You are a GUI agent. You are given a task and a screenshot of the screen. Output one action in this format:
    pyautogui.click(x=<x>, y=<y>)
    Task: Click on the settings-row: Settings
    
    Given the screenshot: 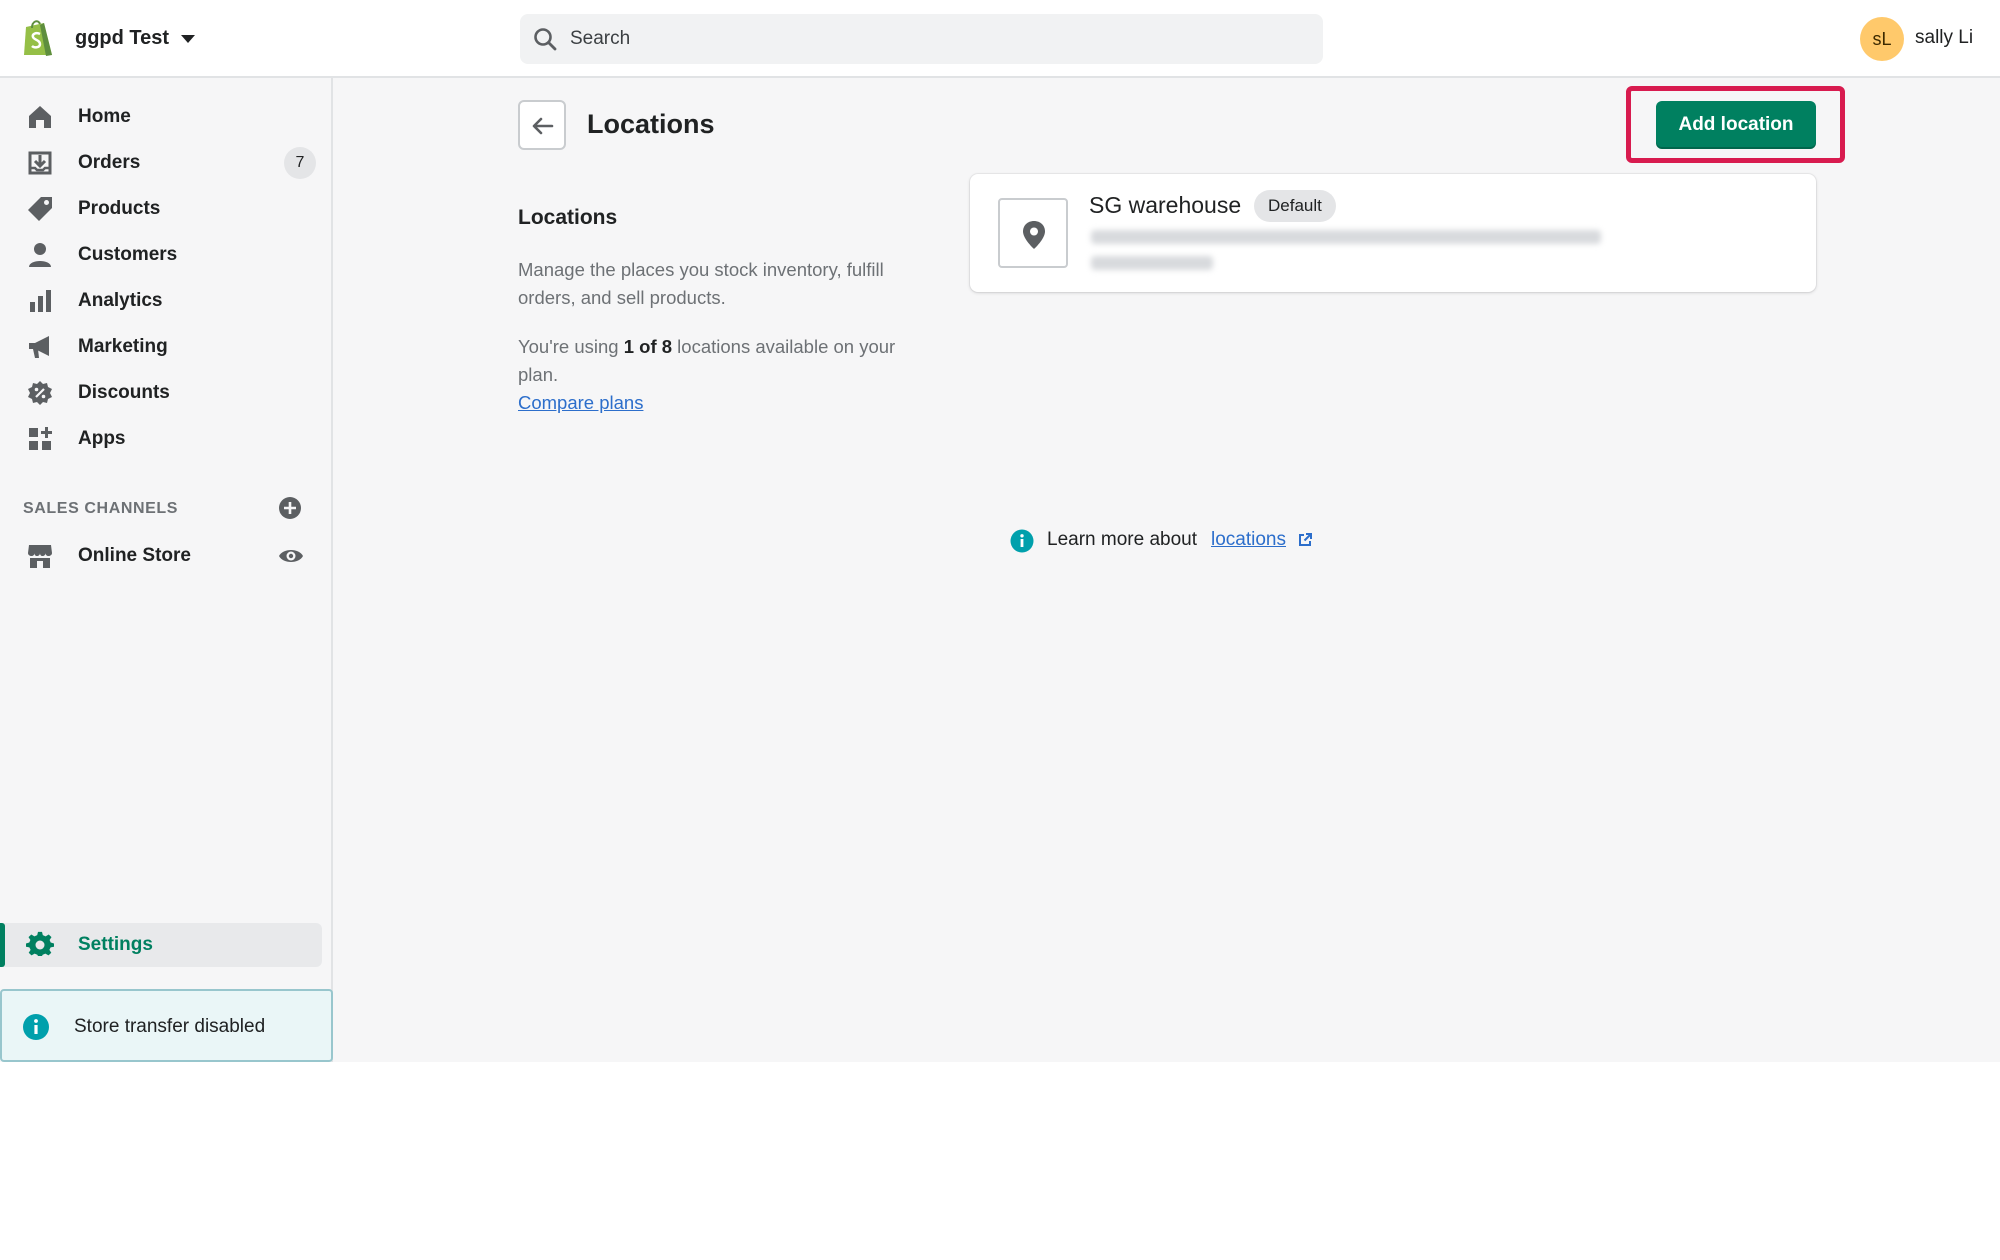 What is the action you would take?
    pyautogui.click(x=160, y=945)
    